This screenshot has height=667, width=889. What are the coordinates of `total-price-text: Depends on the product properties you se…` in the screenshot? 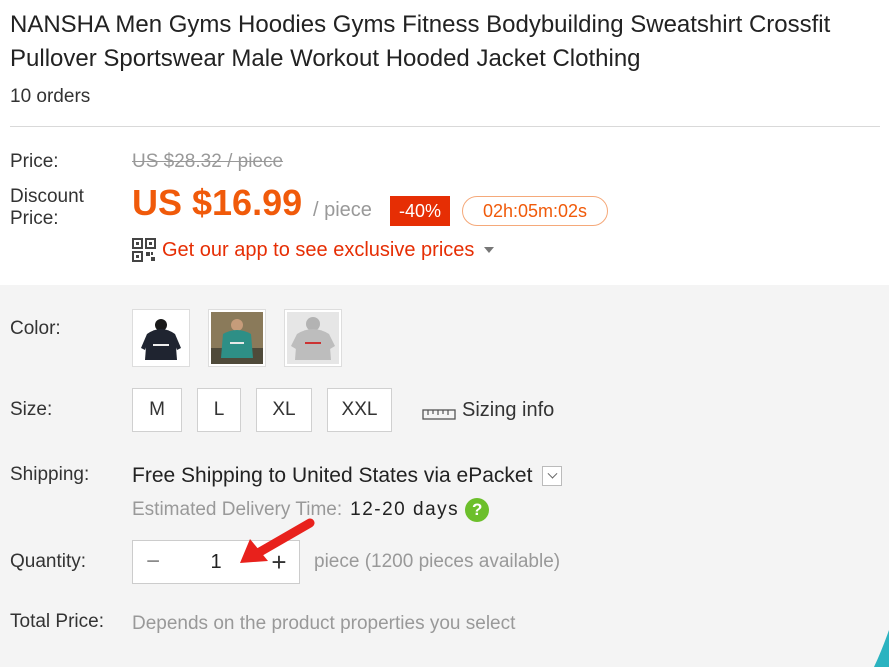 It's located at (324, 623).